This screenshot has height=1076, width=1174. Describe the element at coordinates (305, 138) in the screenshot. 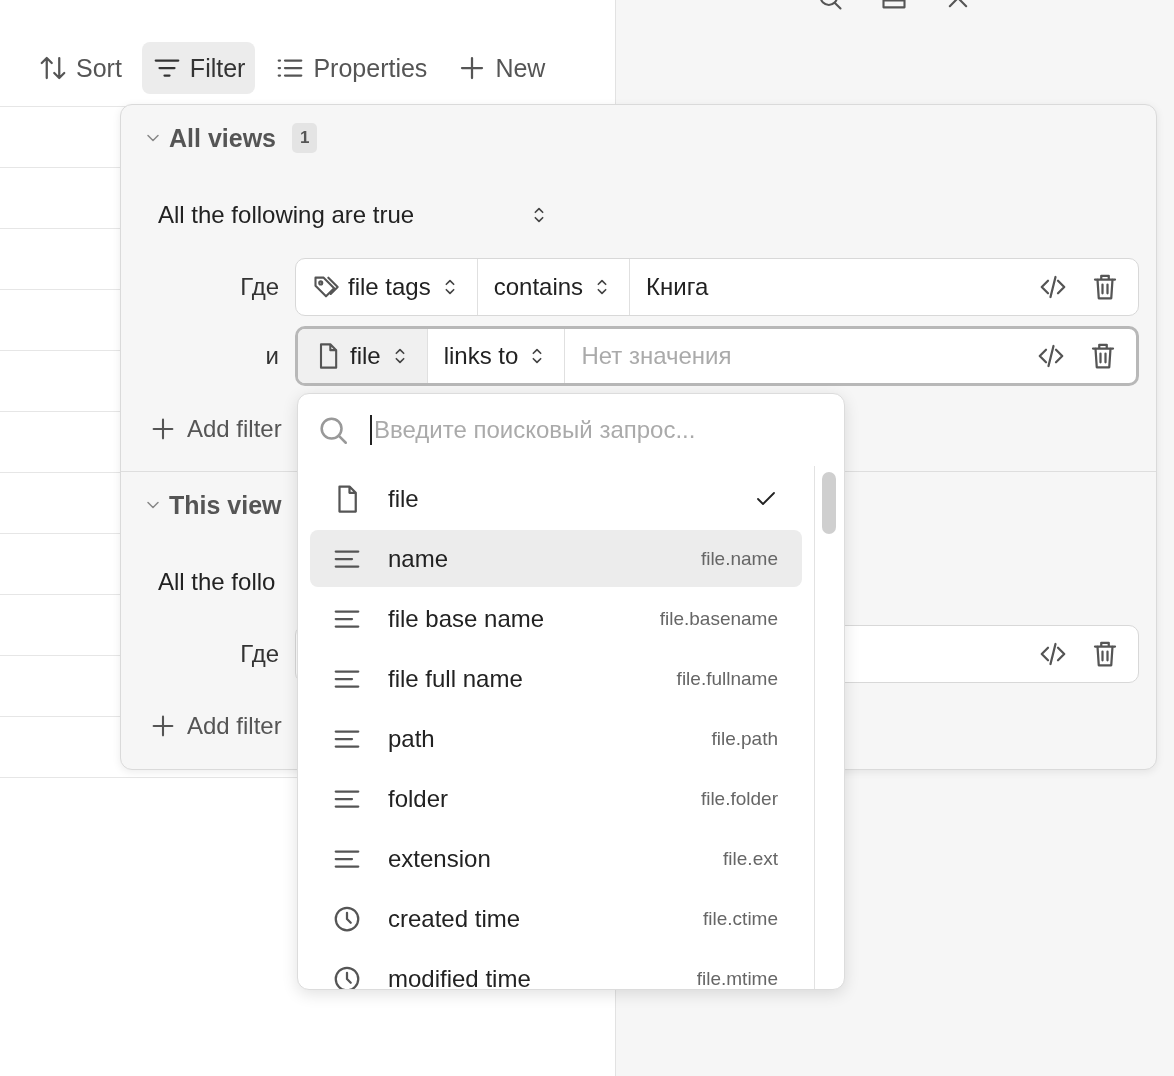

I see `count-badge: 1` at that location.